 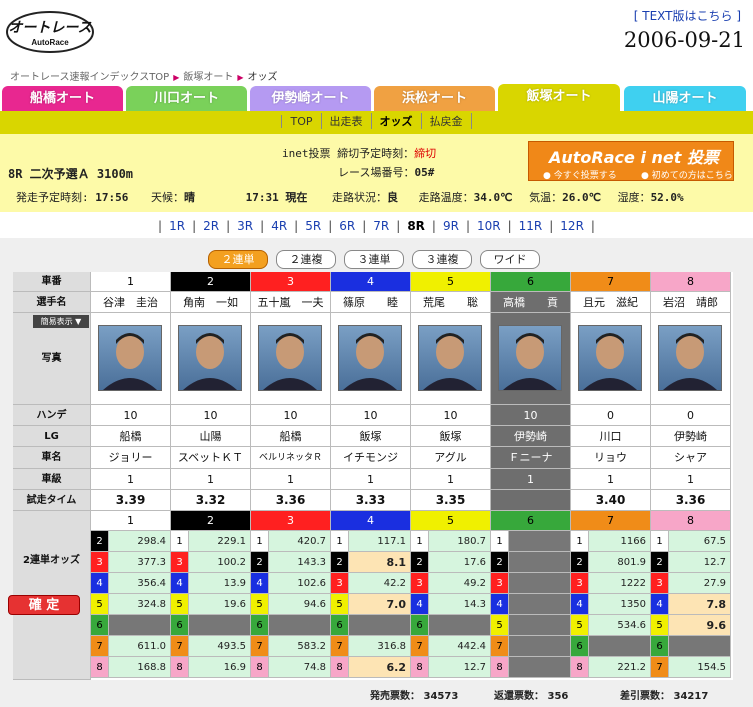 I want to click on odds-value: 1166, so click(x=620, y=541).